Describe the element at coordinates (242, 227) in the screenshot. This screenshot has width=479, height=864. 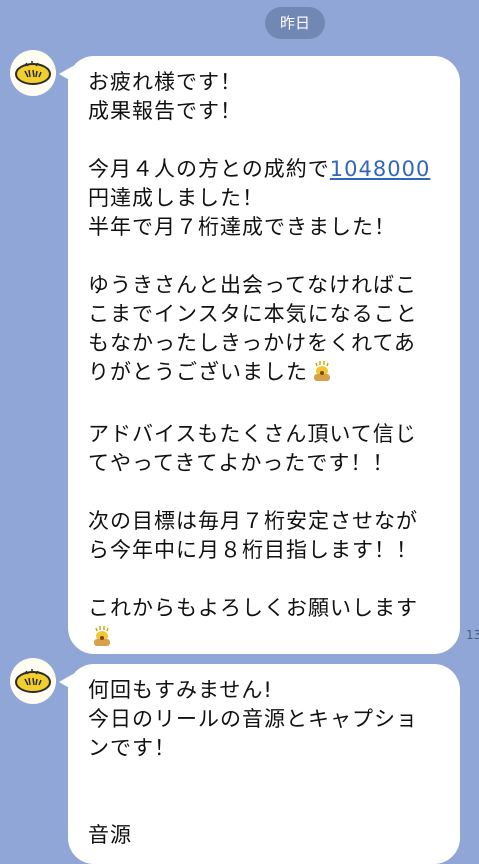
I see `message-line: 半年で月７桁達成できました！` at that location.